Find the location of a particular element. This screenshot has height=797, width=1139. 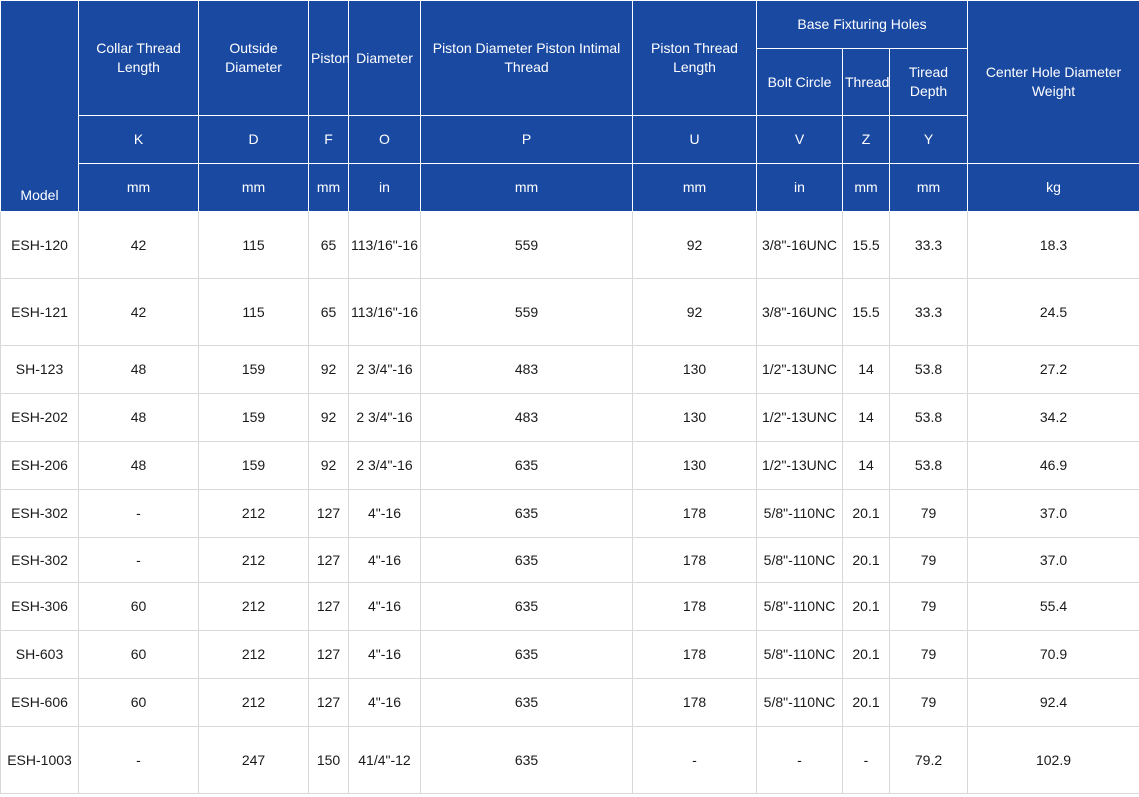

cell-bolt-circle: 3/8"-16UNC is located at coordinates (799, 245).